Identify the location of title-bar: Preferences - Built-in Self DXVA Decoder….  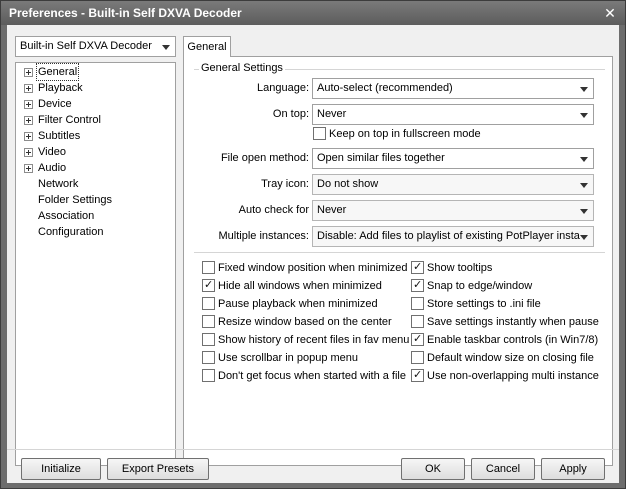
(313, 13).